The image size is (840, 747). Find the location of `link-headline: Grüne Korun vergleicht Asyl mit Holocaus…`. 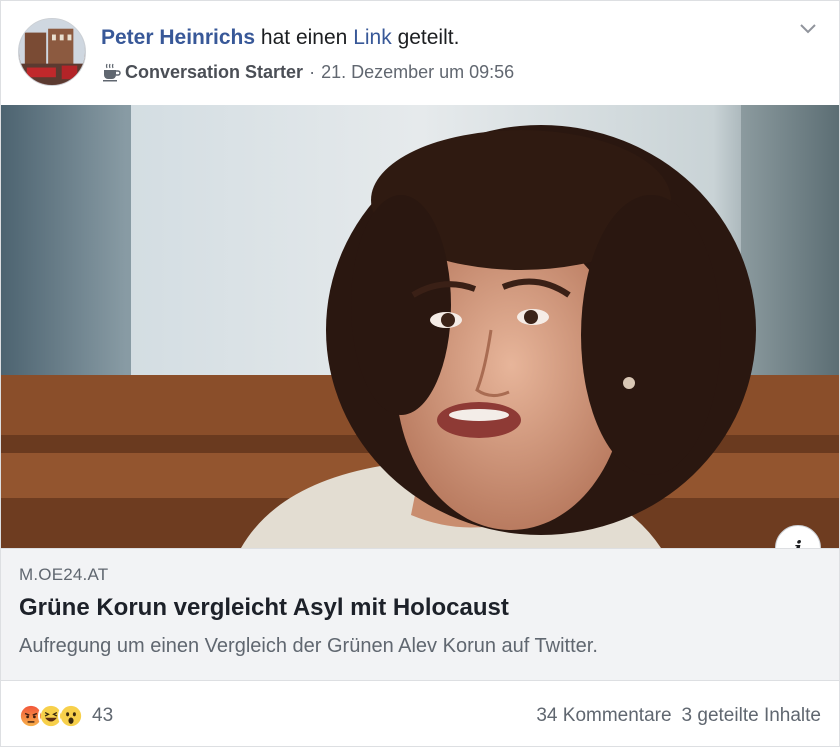

link-headline: Grüne Korun vergleicht Asyl mit Holocaus… is located at coordinates (264, 608).